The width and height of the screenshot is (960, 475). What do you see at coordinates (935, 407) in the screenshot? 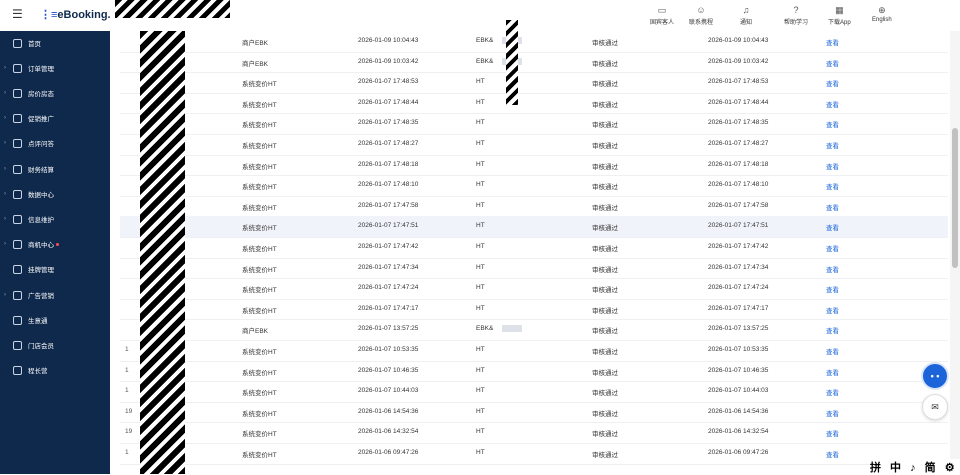
I see `chat-icon: ✉` at bounding box center [935, 407].